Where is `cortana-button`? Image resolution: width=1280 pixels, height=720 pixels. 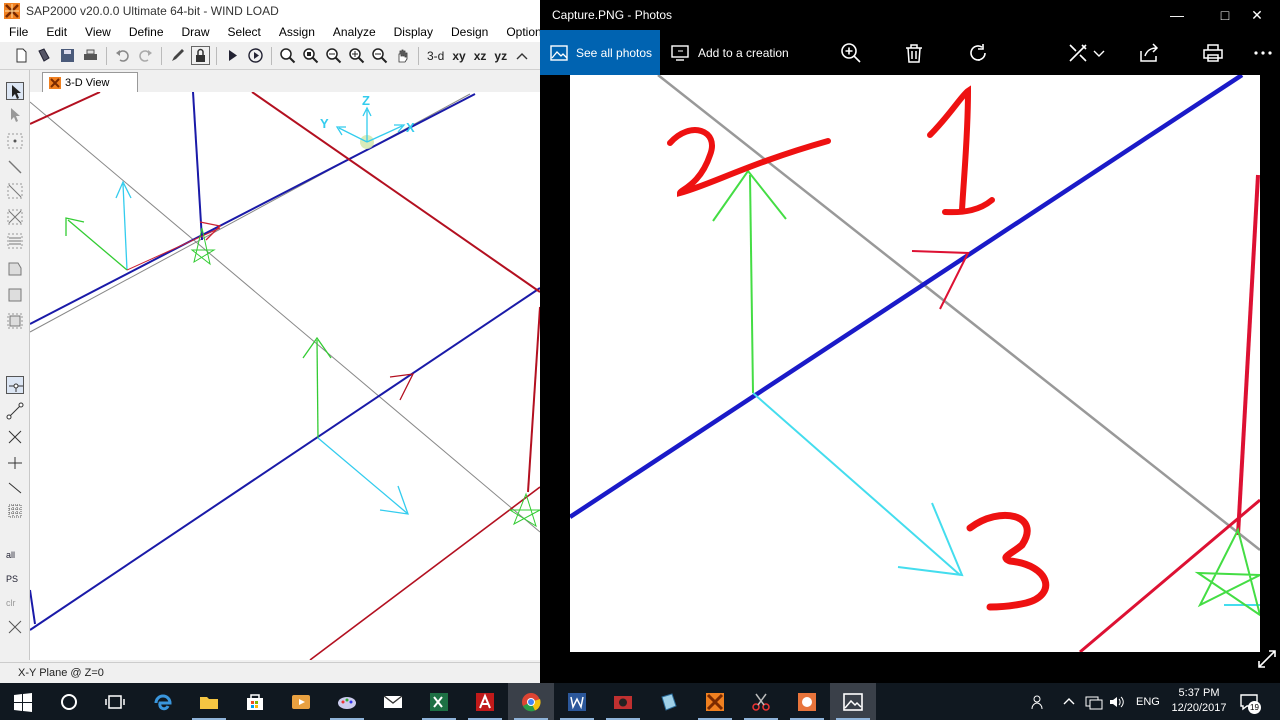 cortana-button is located at coordinates (69, 701).